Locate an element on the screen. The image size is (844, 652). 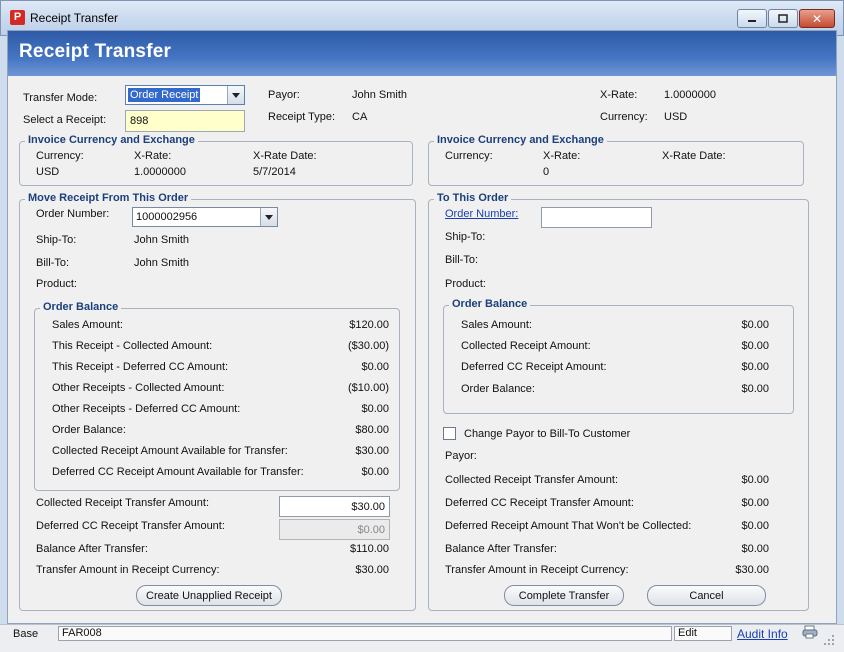
invoice-xrate-date-label-left: X-Rate Date: is located at coordinates (285, 156).